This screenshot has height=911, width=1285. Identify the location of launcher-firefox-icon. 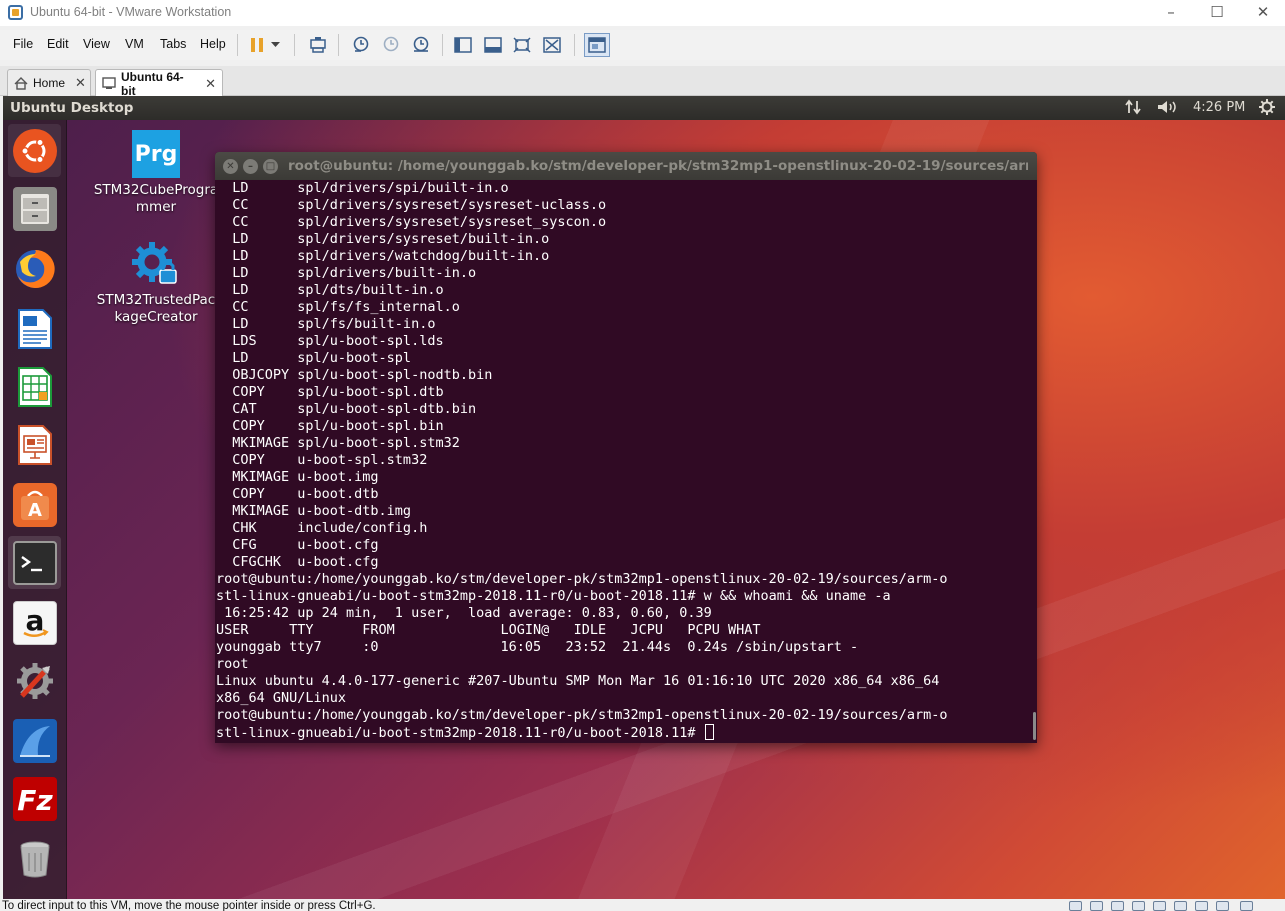
(34, 268).